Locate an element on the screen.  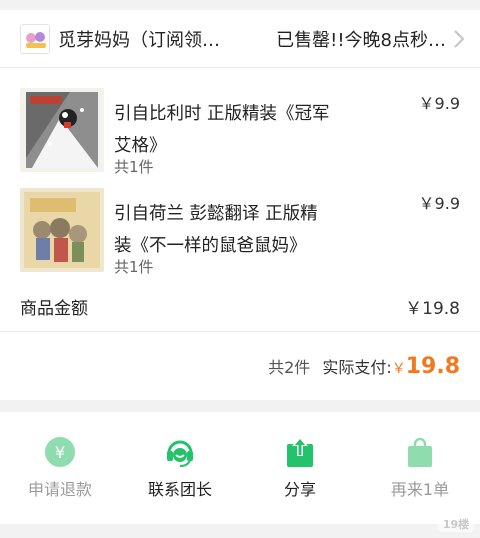
share-button: 分享 is located at coordinates (300, 468).